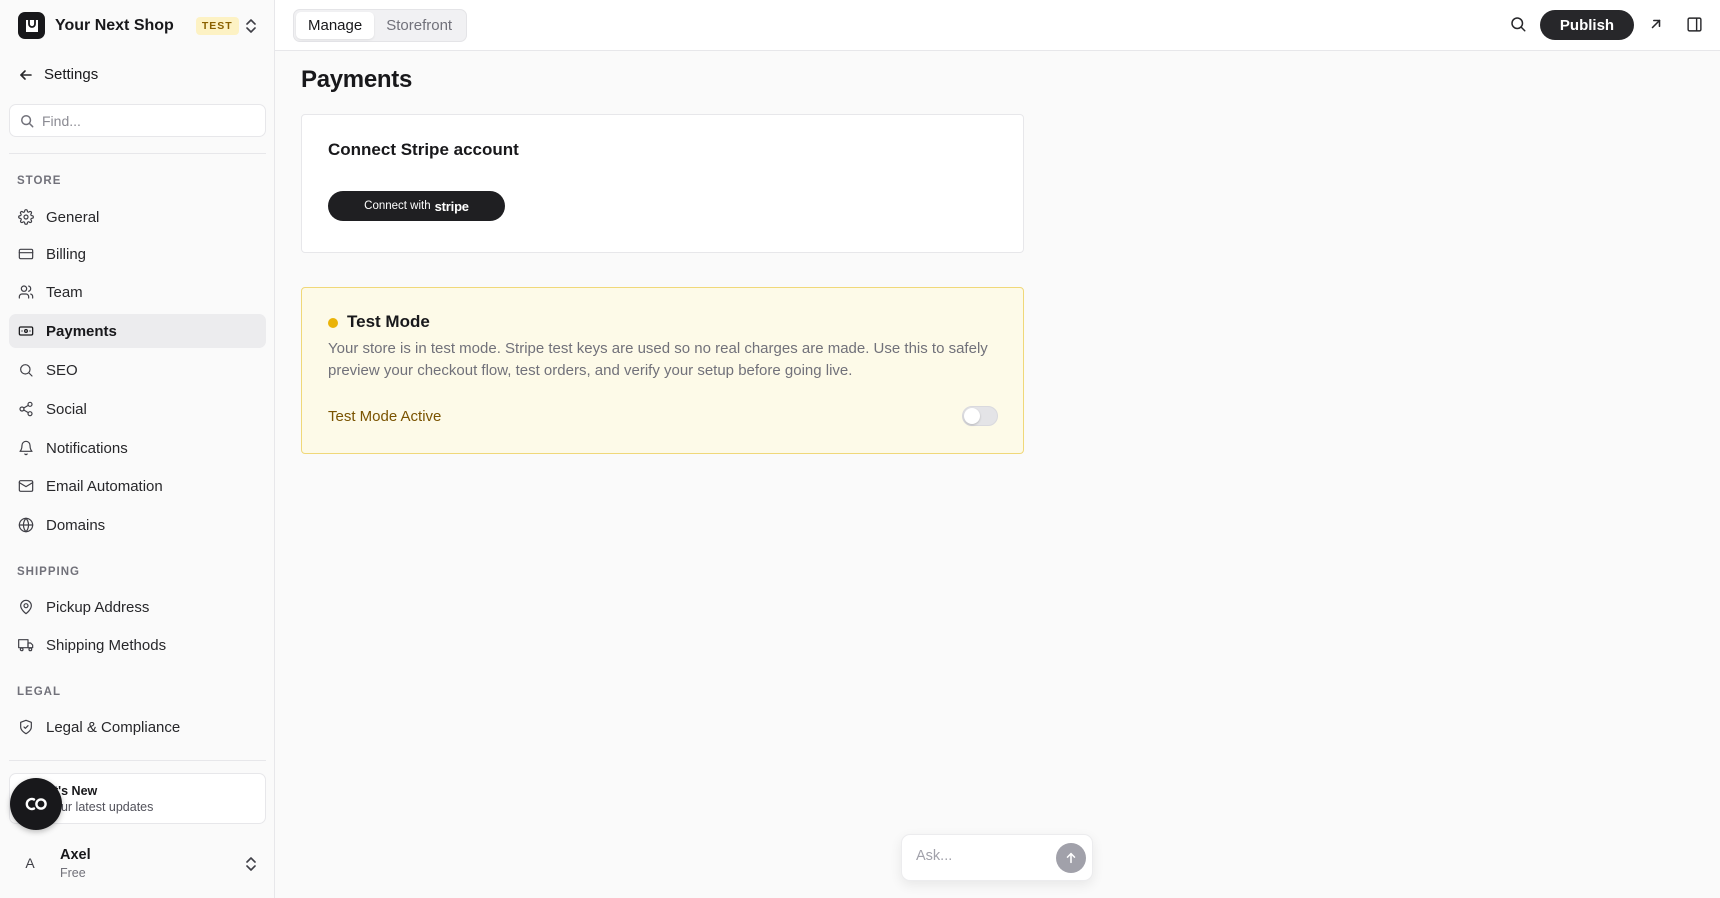 The height and width of the screenshot is (898, 1720). I want to click on user-plan: Free, so click(73, 873).